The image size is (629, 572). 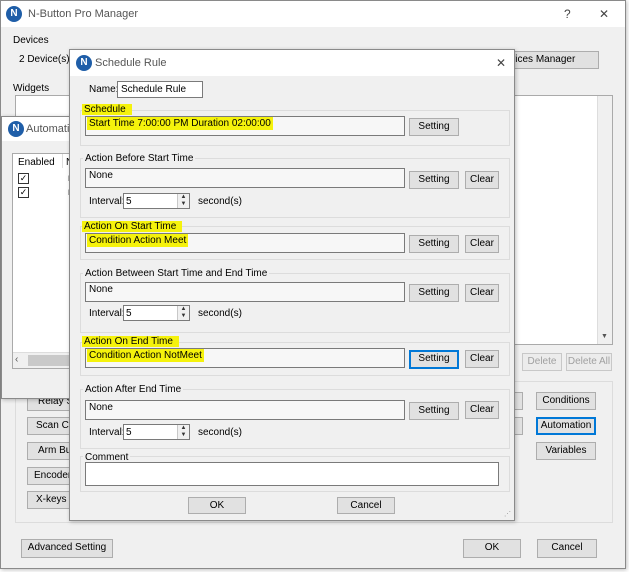 I want to click on automation-header-divider, so click(x=62, y=161).